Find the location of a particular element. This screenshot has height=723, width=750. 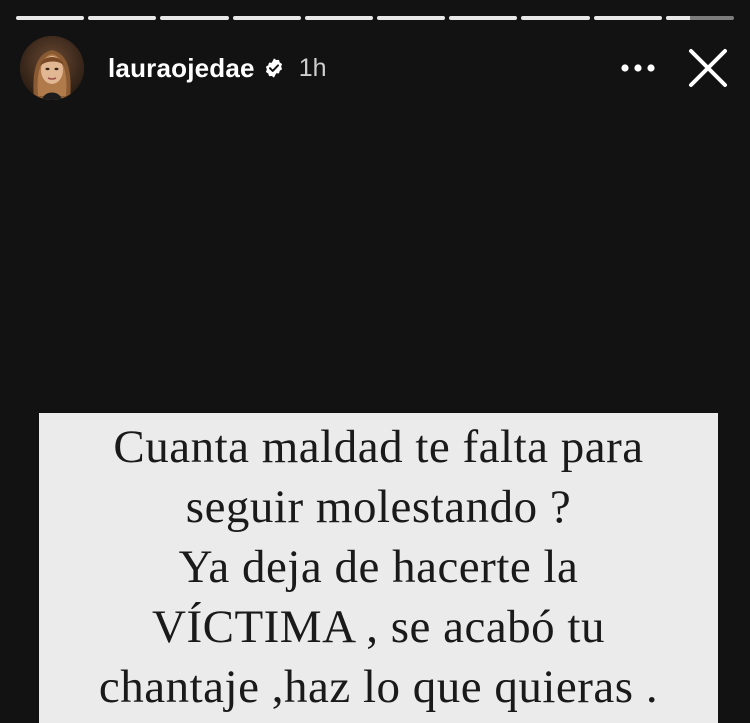

story-text-line: chantaje ,haz lo que quieras . is located at coordinates (378, 687).